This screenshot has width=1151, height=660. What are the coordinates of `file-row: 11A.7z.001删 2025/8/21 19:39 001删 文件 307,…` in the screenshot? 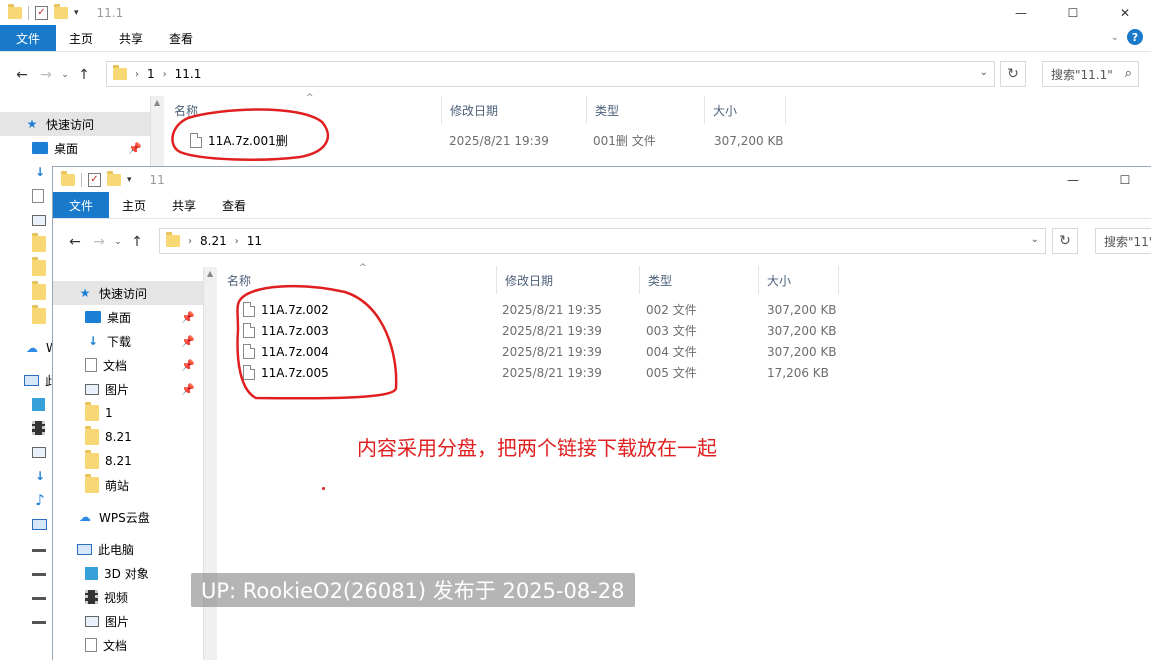 It's located at (486, 140).